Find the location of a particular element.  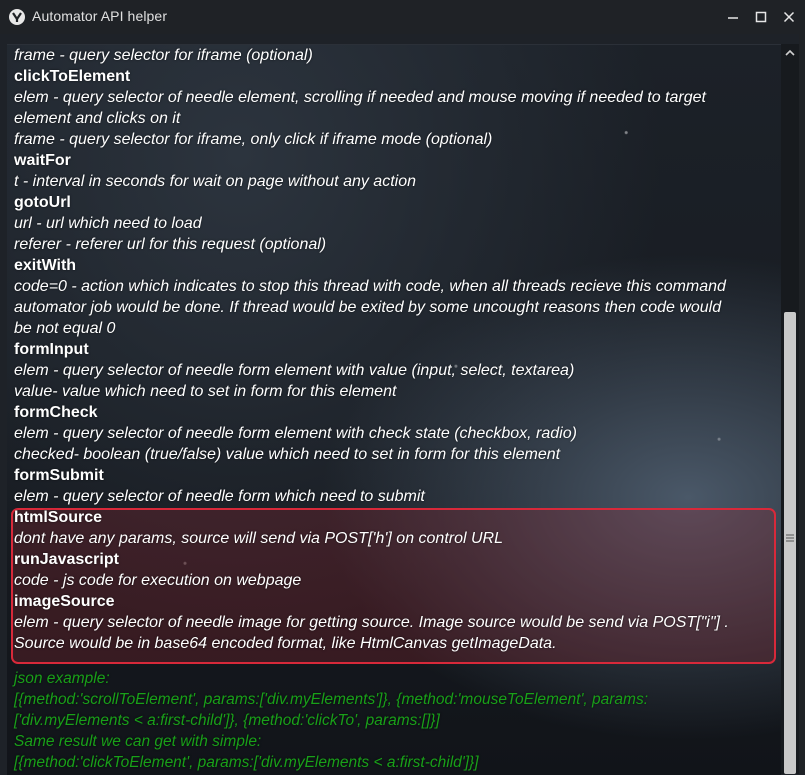

scroll-thumb is located at coordinates (790, 543).